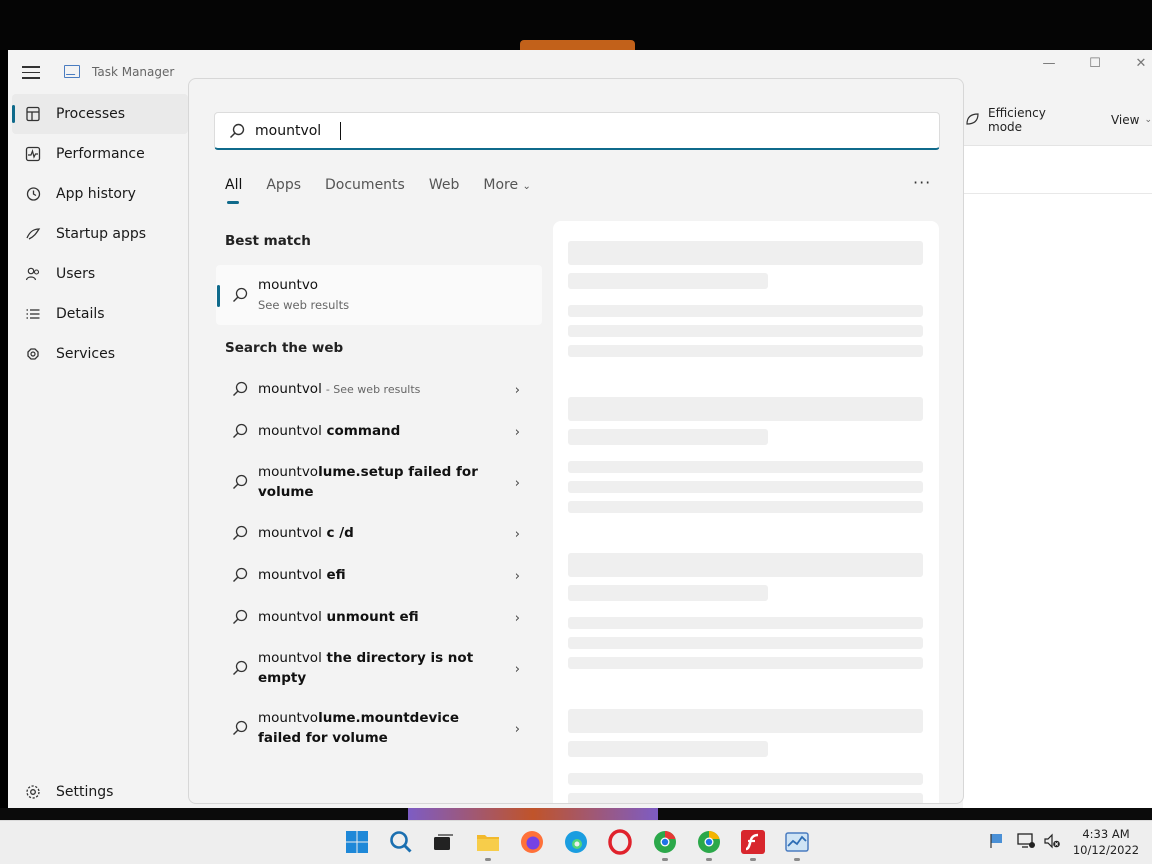 The image size is (1152, 864). What do you see at coordinates (98, 314) in the screenshot?
I see `sidebar-item-details: Details` at bounding box center [98, 314].